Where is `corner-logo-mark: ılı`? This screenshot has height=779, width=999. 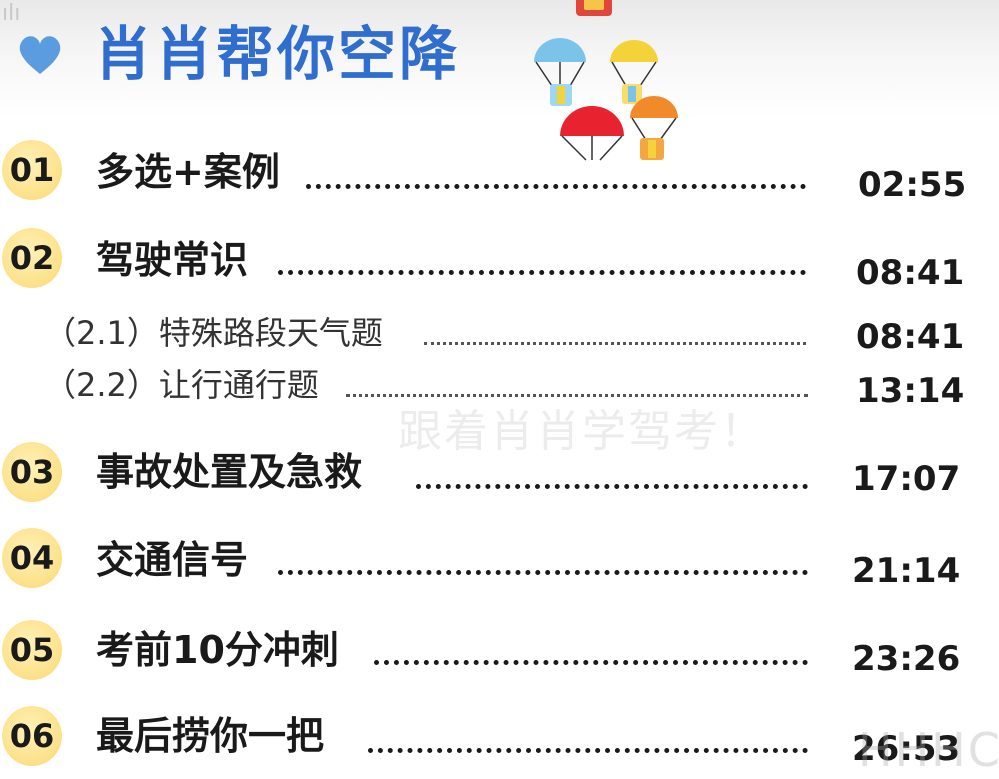
corner-logo-mark: ılı is located at coordinates (11, 13).